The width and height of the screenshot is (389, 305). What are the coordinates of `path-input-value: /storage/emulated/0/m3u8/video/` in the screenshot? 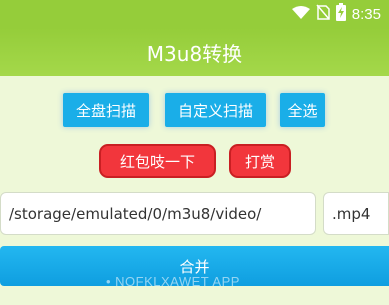 It's located at (135, 213).